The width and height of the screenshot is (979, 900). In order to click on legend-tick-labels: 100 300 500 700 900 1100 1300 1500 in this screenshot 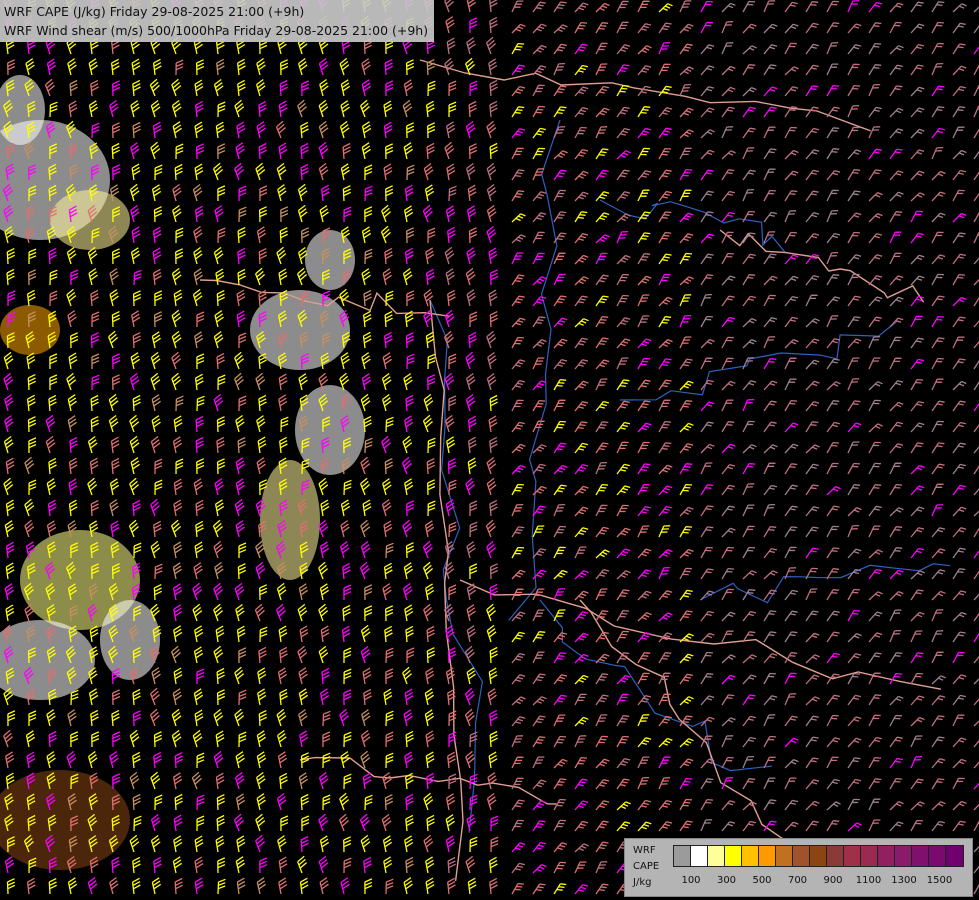, I will do `click(823, 882)`.